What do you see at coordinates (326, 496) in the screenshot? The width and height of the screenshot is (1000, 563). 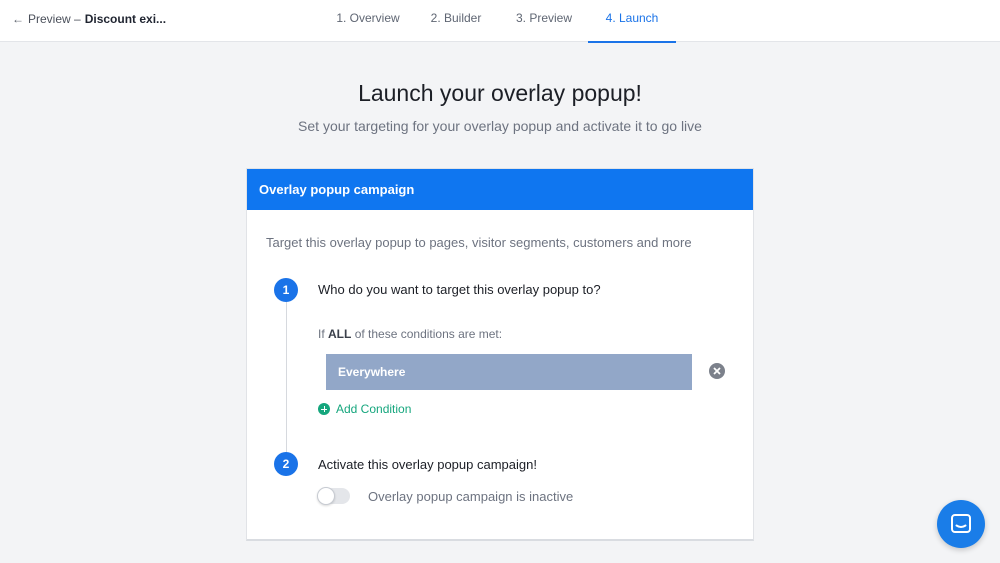 I see `toggle-knob` at bounding box center [326, 496].